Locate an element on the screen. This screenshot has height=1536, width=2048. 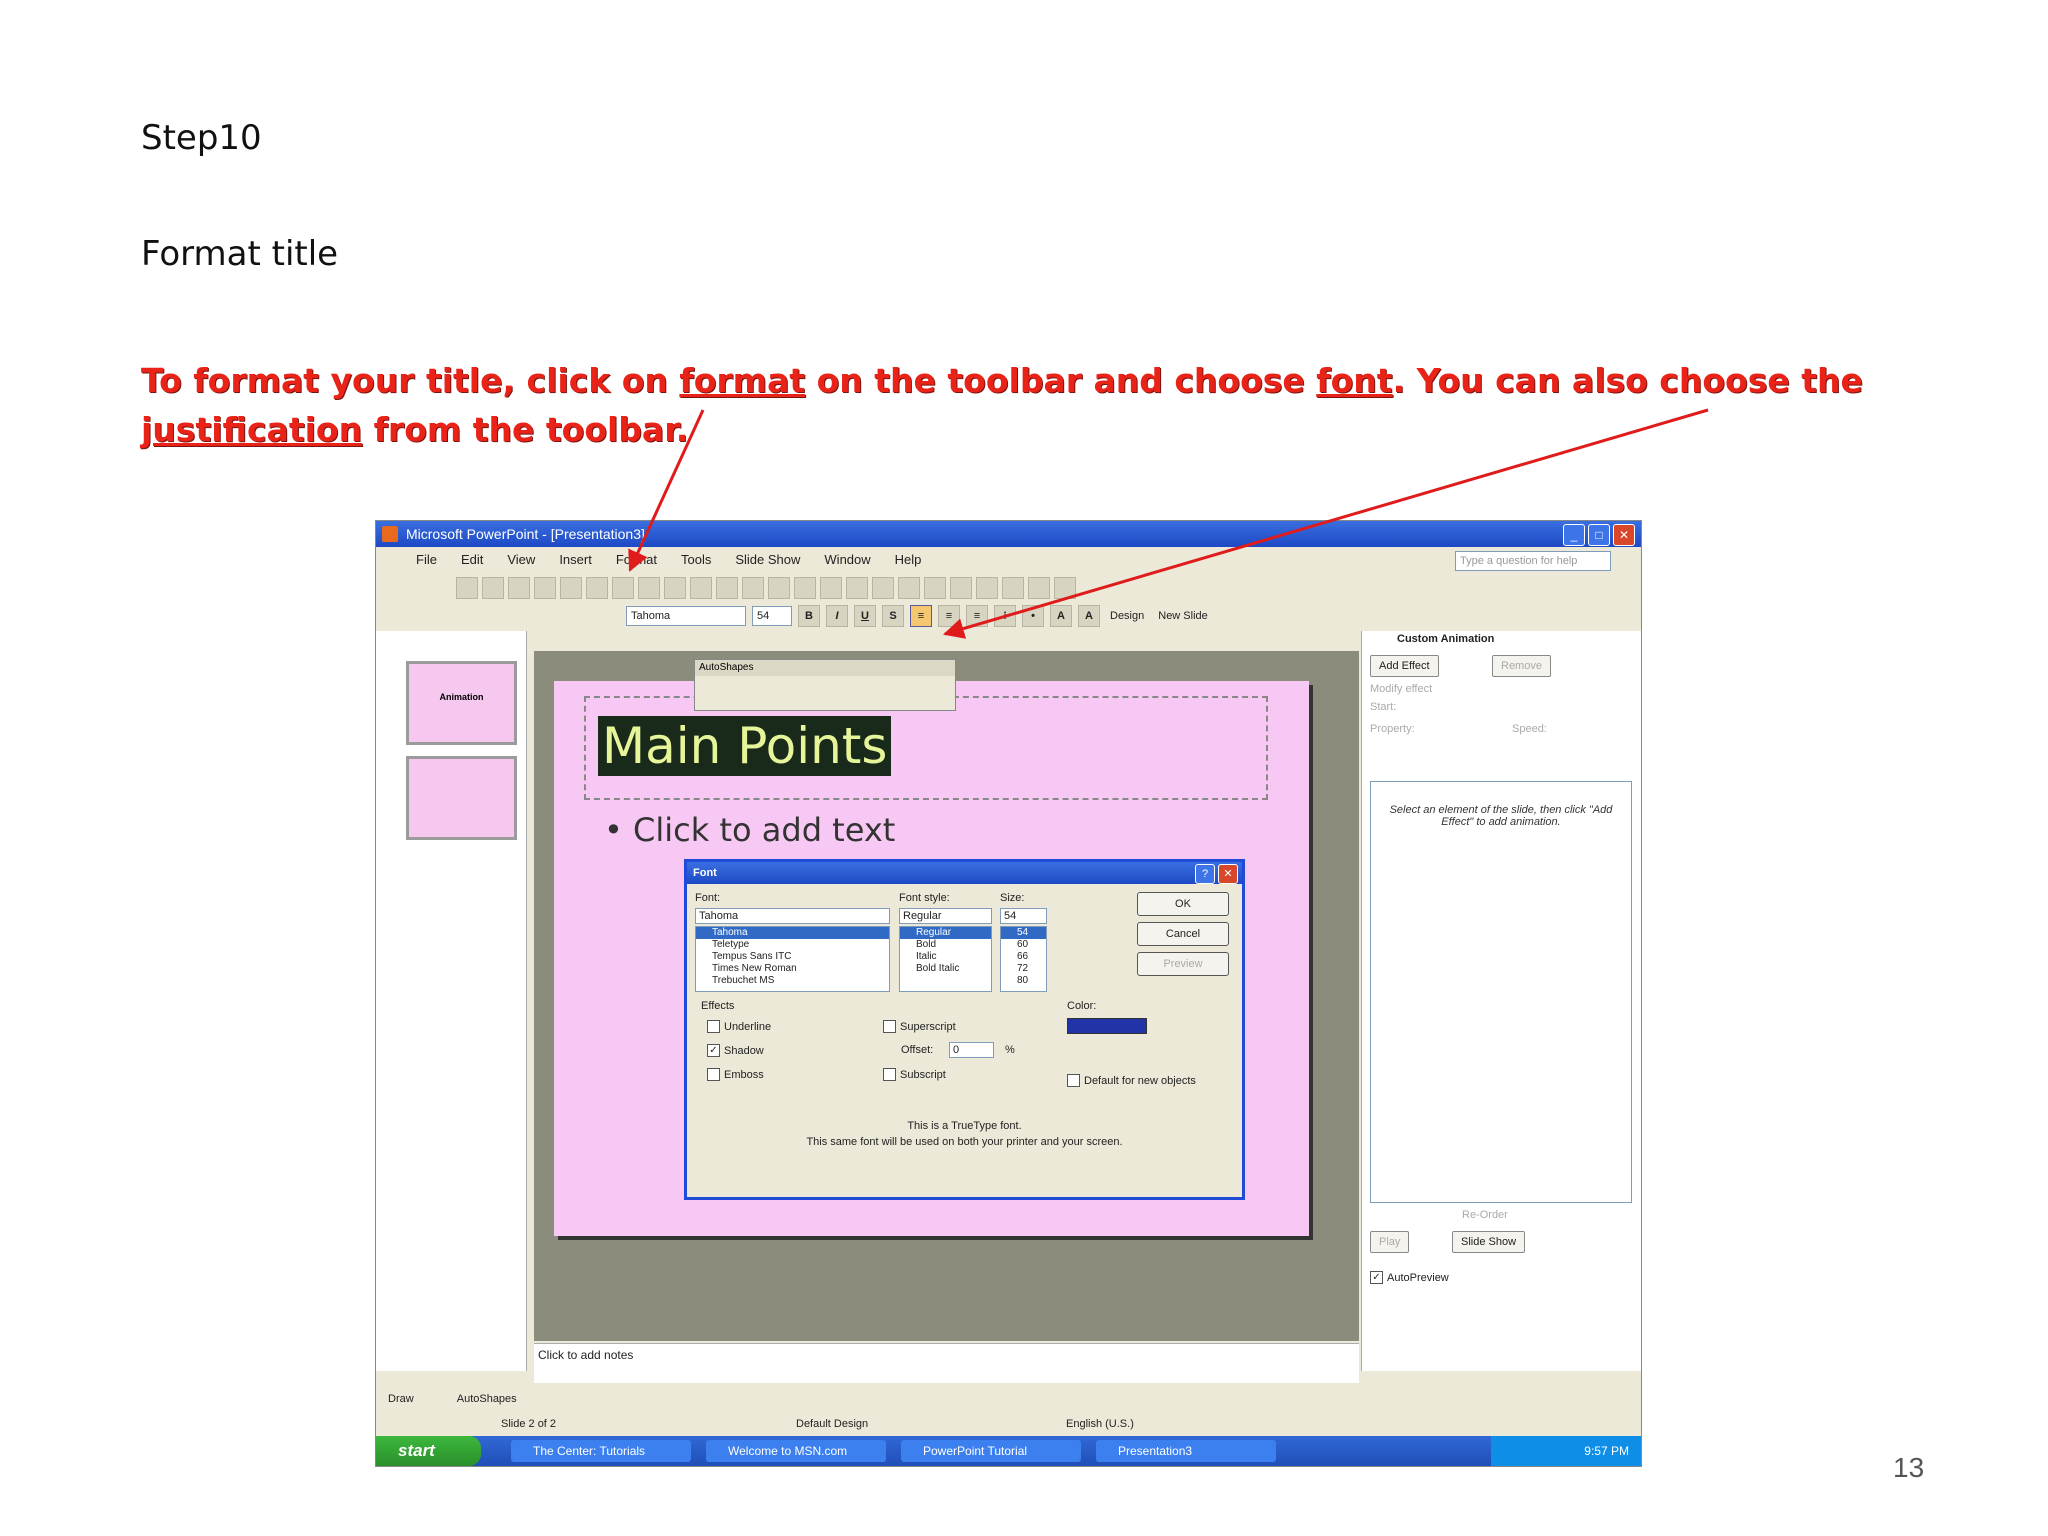
list-item: Teletype is located at coordinates (792, 945).